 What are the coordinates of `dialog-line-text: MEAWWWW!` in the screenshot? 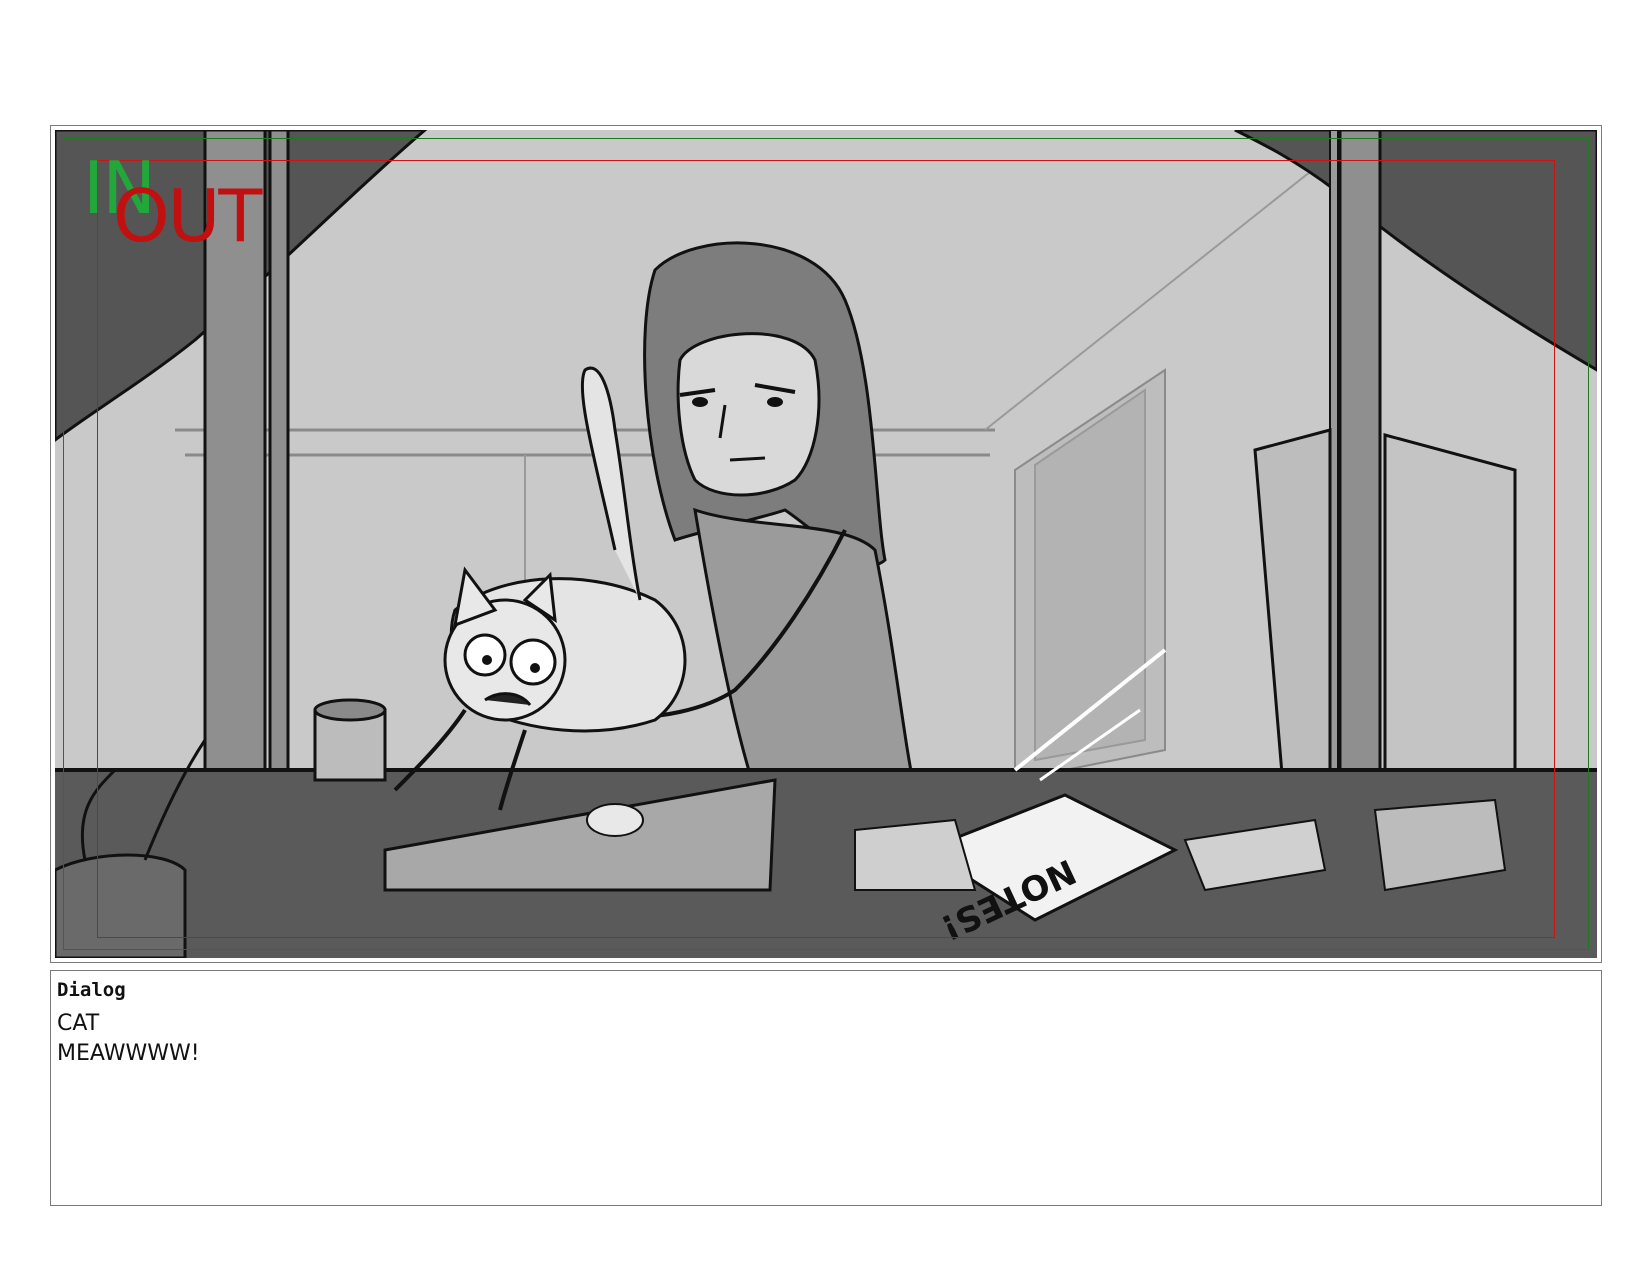 It's located at (128, 1053).